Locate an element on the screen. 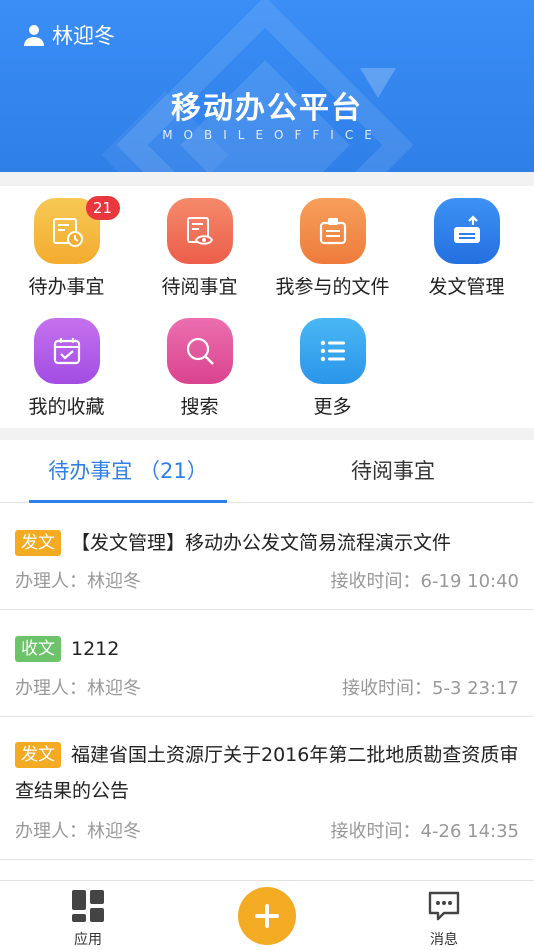  item-title: 发文 【发文管理】移动办公发文简易流程演示文件 is located at coordinates (268, 543).